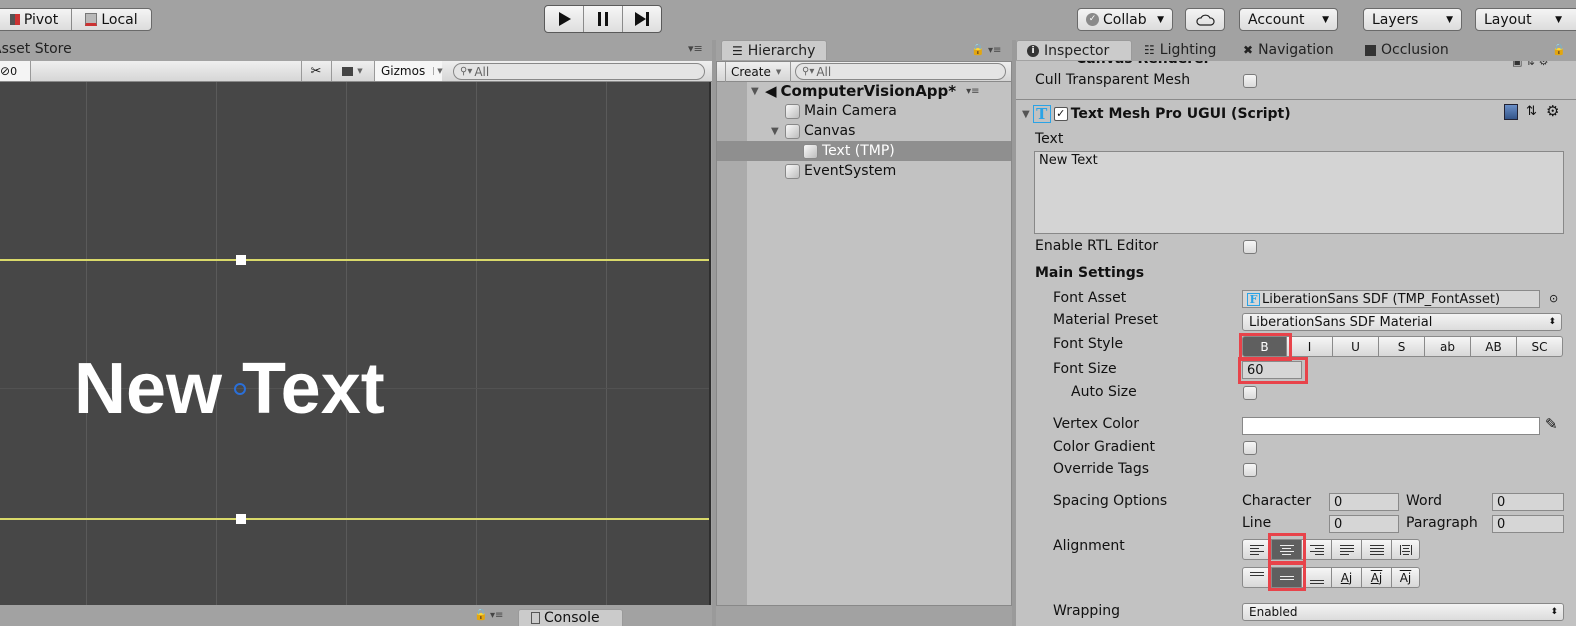 The image size is (1576, 626). Describe the element at coordinates (1272, 370) in the screenshot. I see `font-size-input: 60` at that location.